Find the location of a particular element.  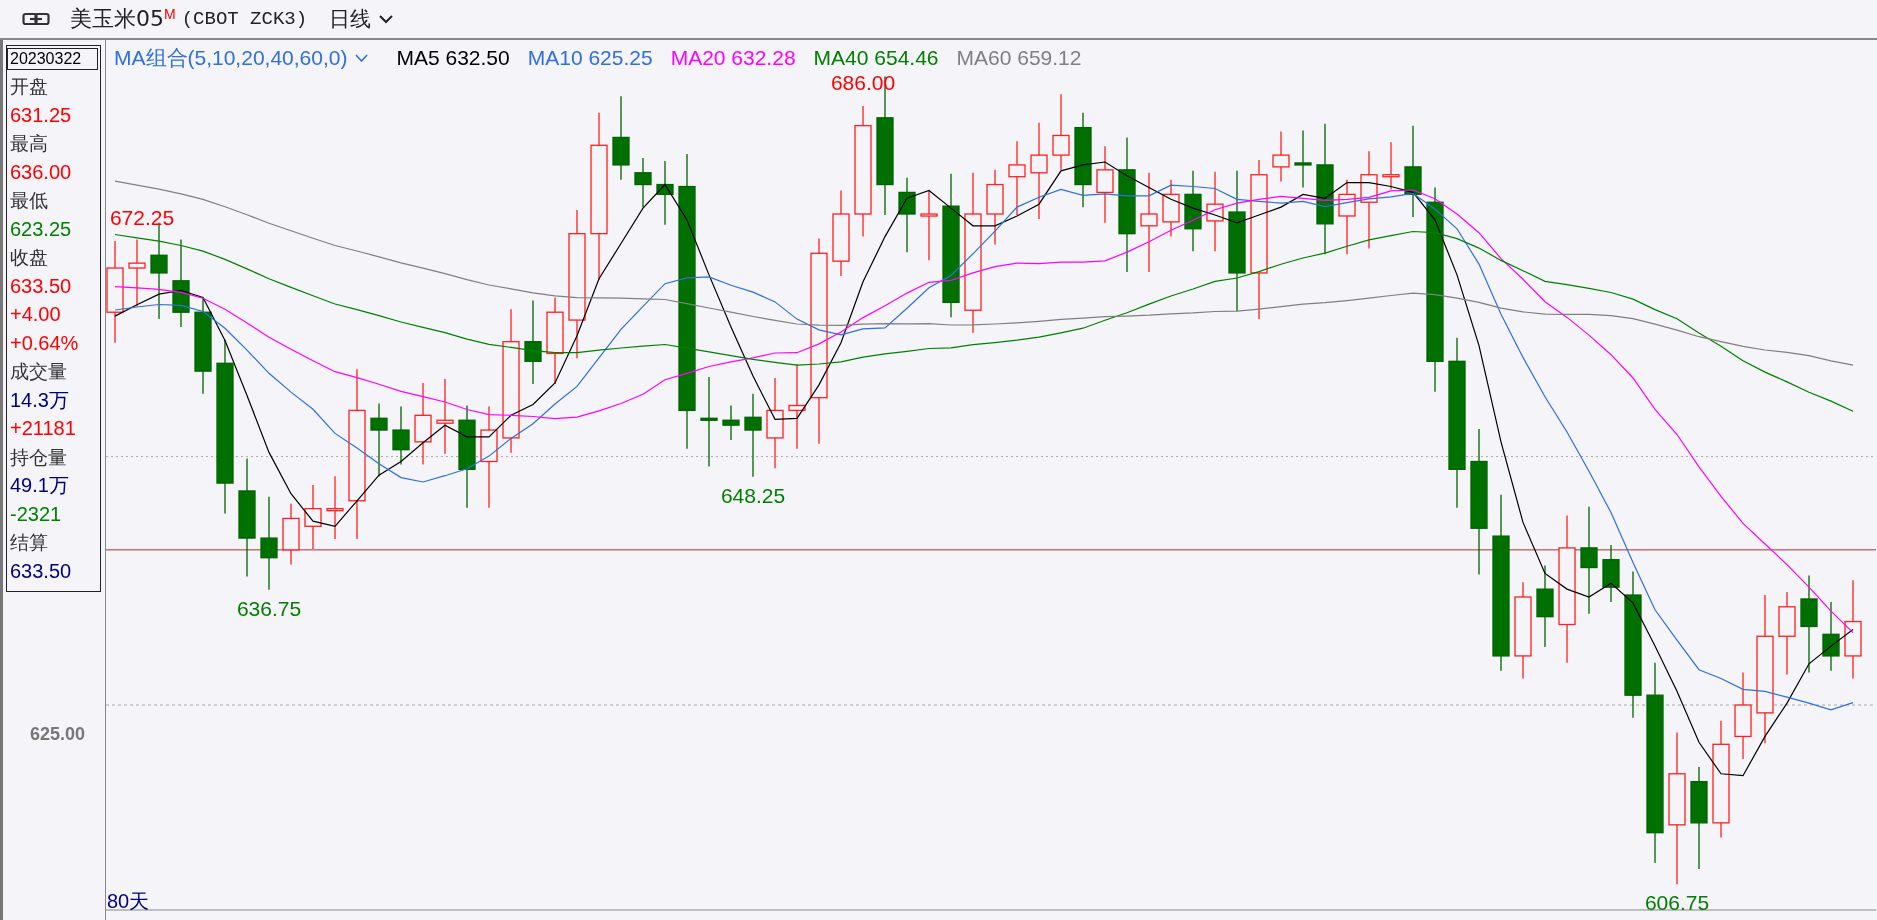

ma-legend-item: MA10 625.25 is located at coordinates (590, 58).